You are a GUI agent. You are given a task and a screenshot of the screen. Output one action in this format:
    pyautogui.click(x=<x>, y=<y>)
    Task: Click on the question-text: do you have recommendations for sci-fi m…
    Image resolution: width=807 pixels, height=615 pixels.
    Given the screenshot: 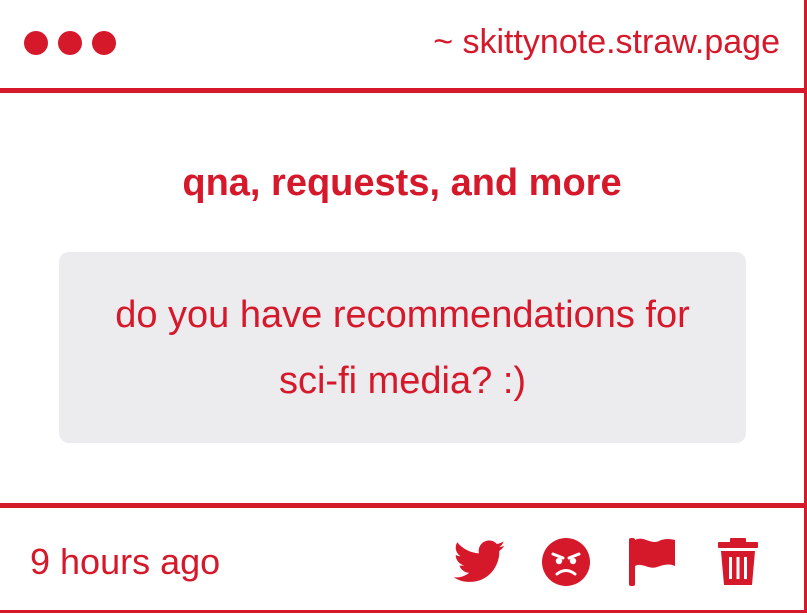 What is the action you would take?
    pyautogui.click(x=402, y=347)
    